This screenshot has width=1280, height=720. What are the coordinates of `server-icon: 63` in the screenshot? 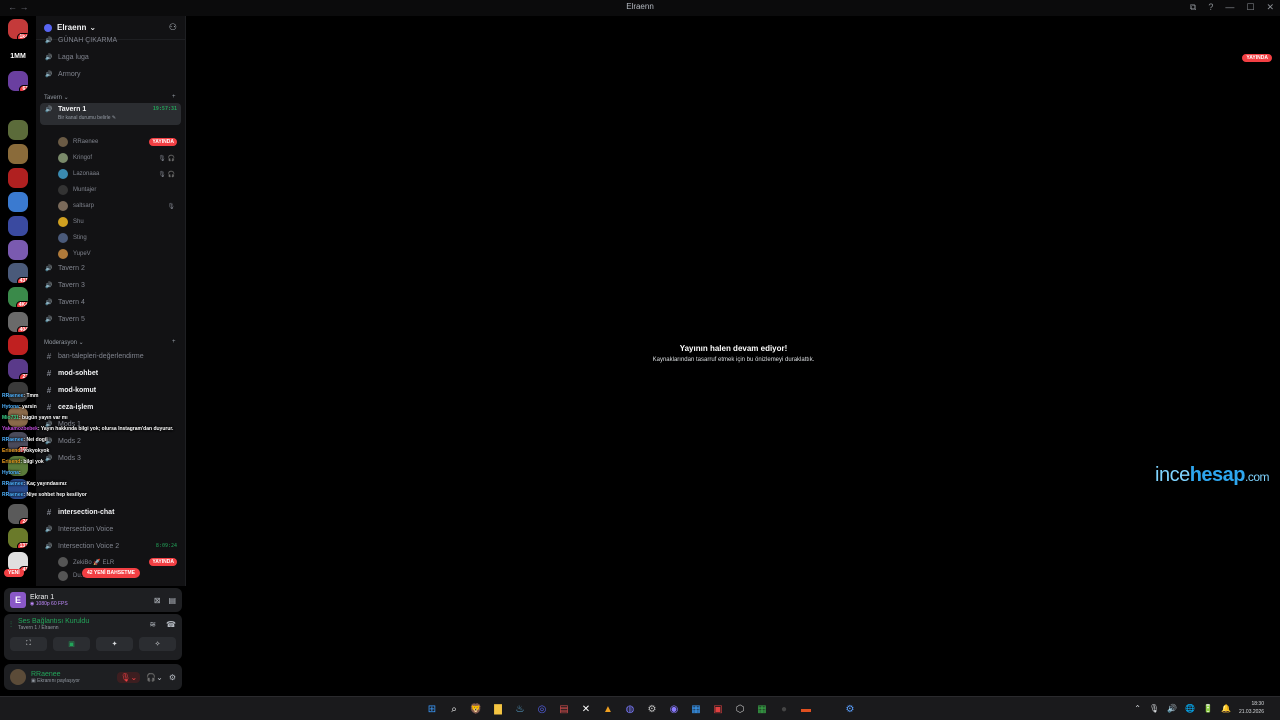 It's located at (18, 81).